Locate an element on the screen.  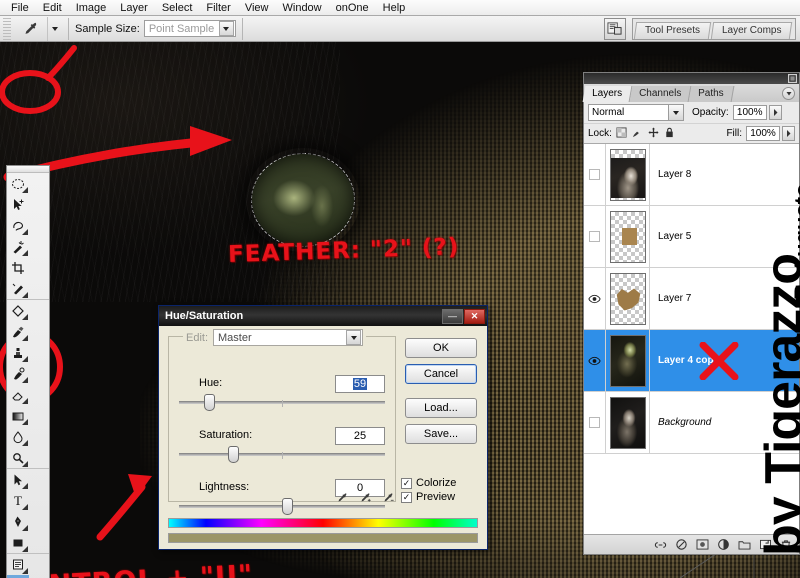
menu-item-select: Select is located at coordinates (177, 8).